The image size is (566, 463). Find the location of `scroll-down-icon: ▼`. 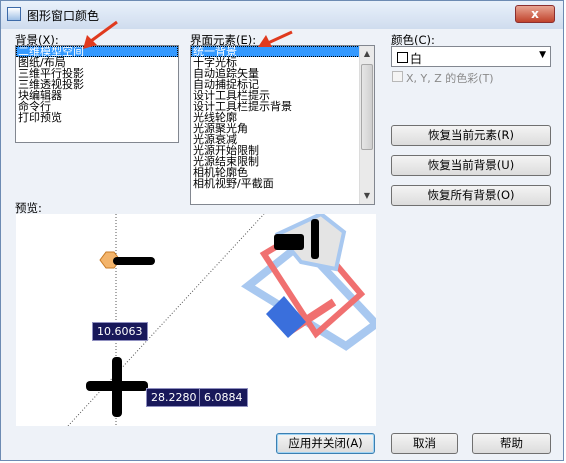

scroll-down-icon: ▼ is located at coordinates (367, 196).